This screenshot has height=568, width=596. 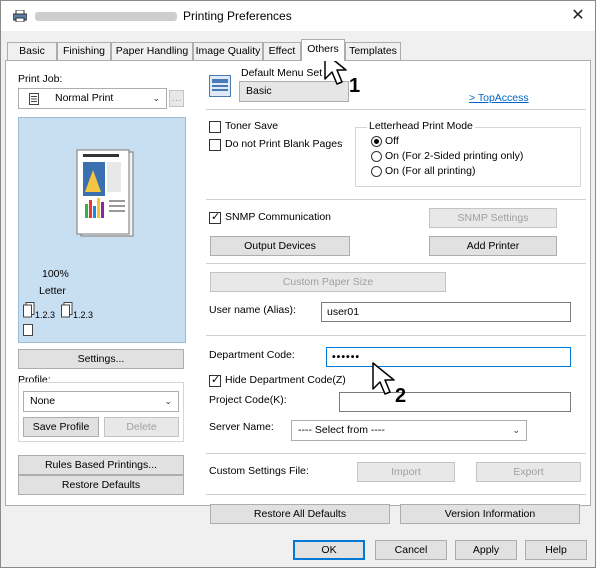 I want to click on help-button: Help, so click(x=556, y=550).